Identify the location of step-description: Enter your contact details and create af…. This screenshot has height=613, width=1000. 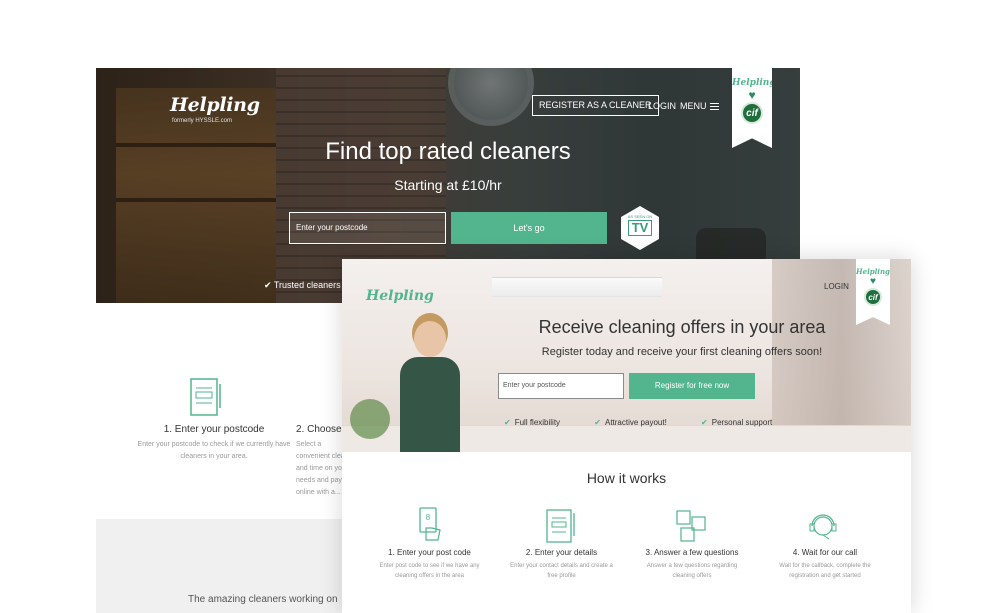
(561, 571).